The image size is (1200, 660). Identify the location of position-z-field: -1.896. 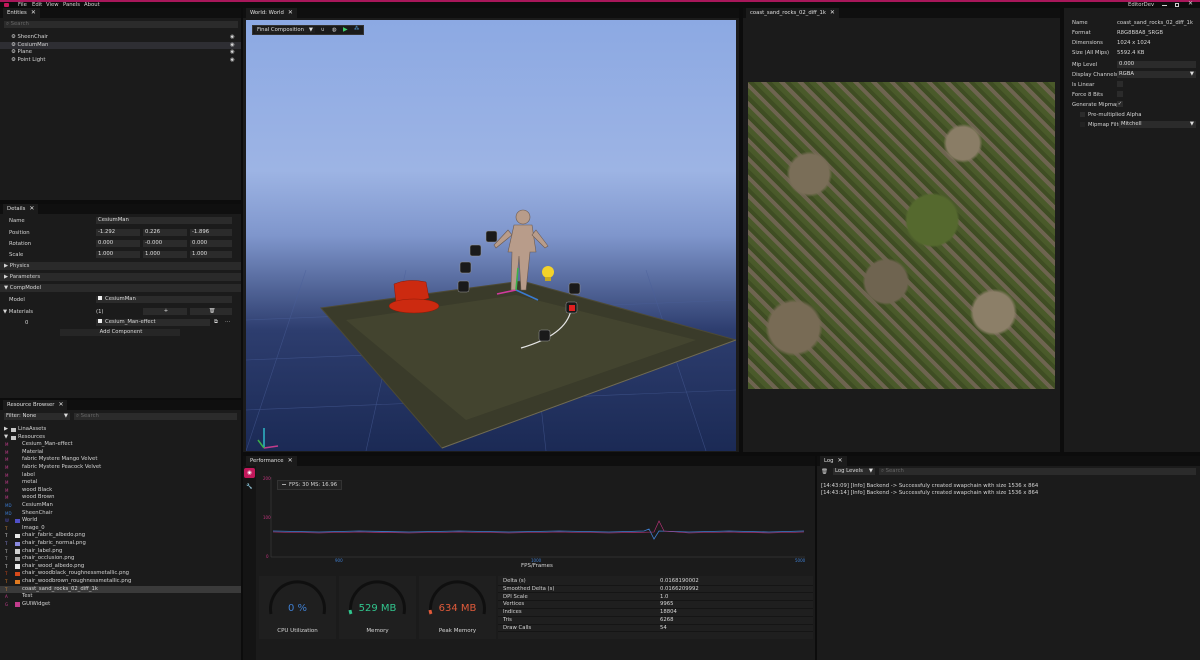
(211, 232).